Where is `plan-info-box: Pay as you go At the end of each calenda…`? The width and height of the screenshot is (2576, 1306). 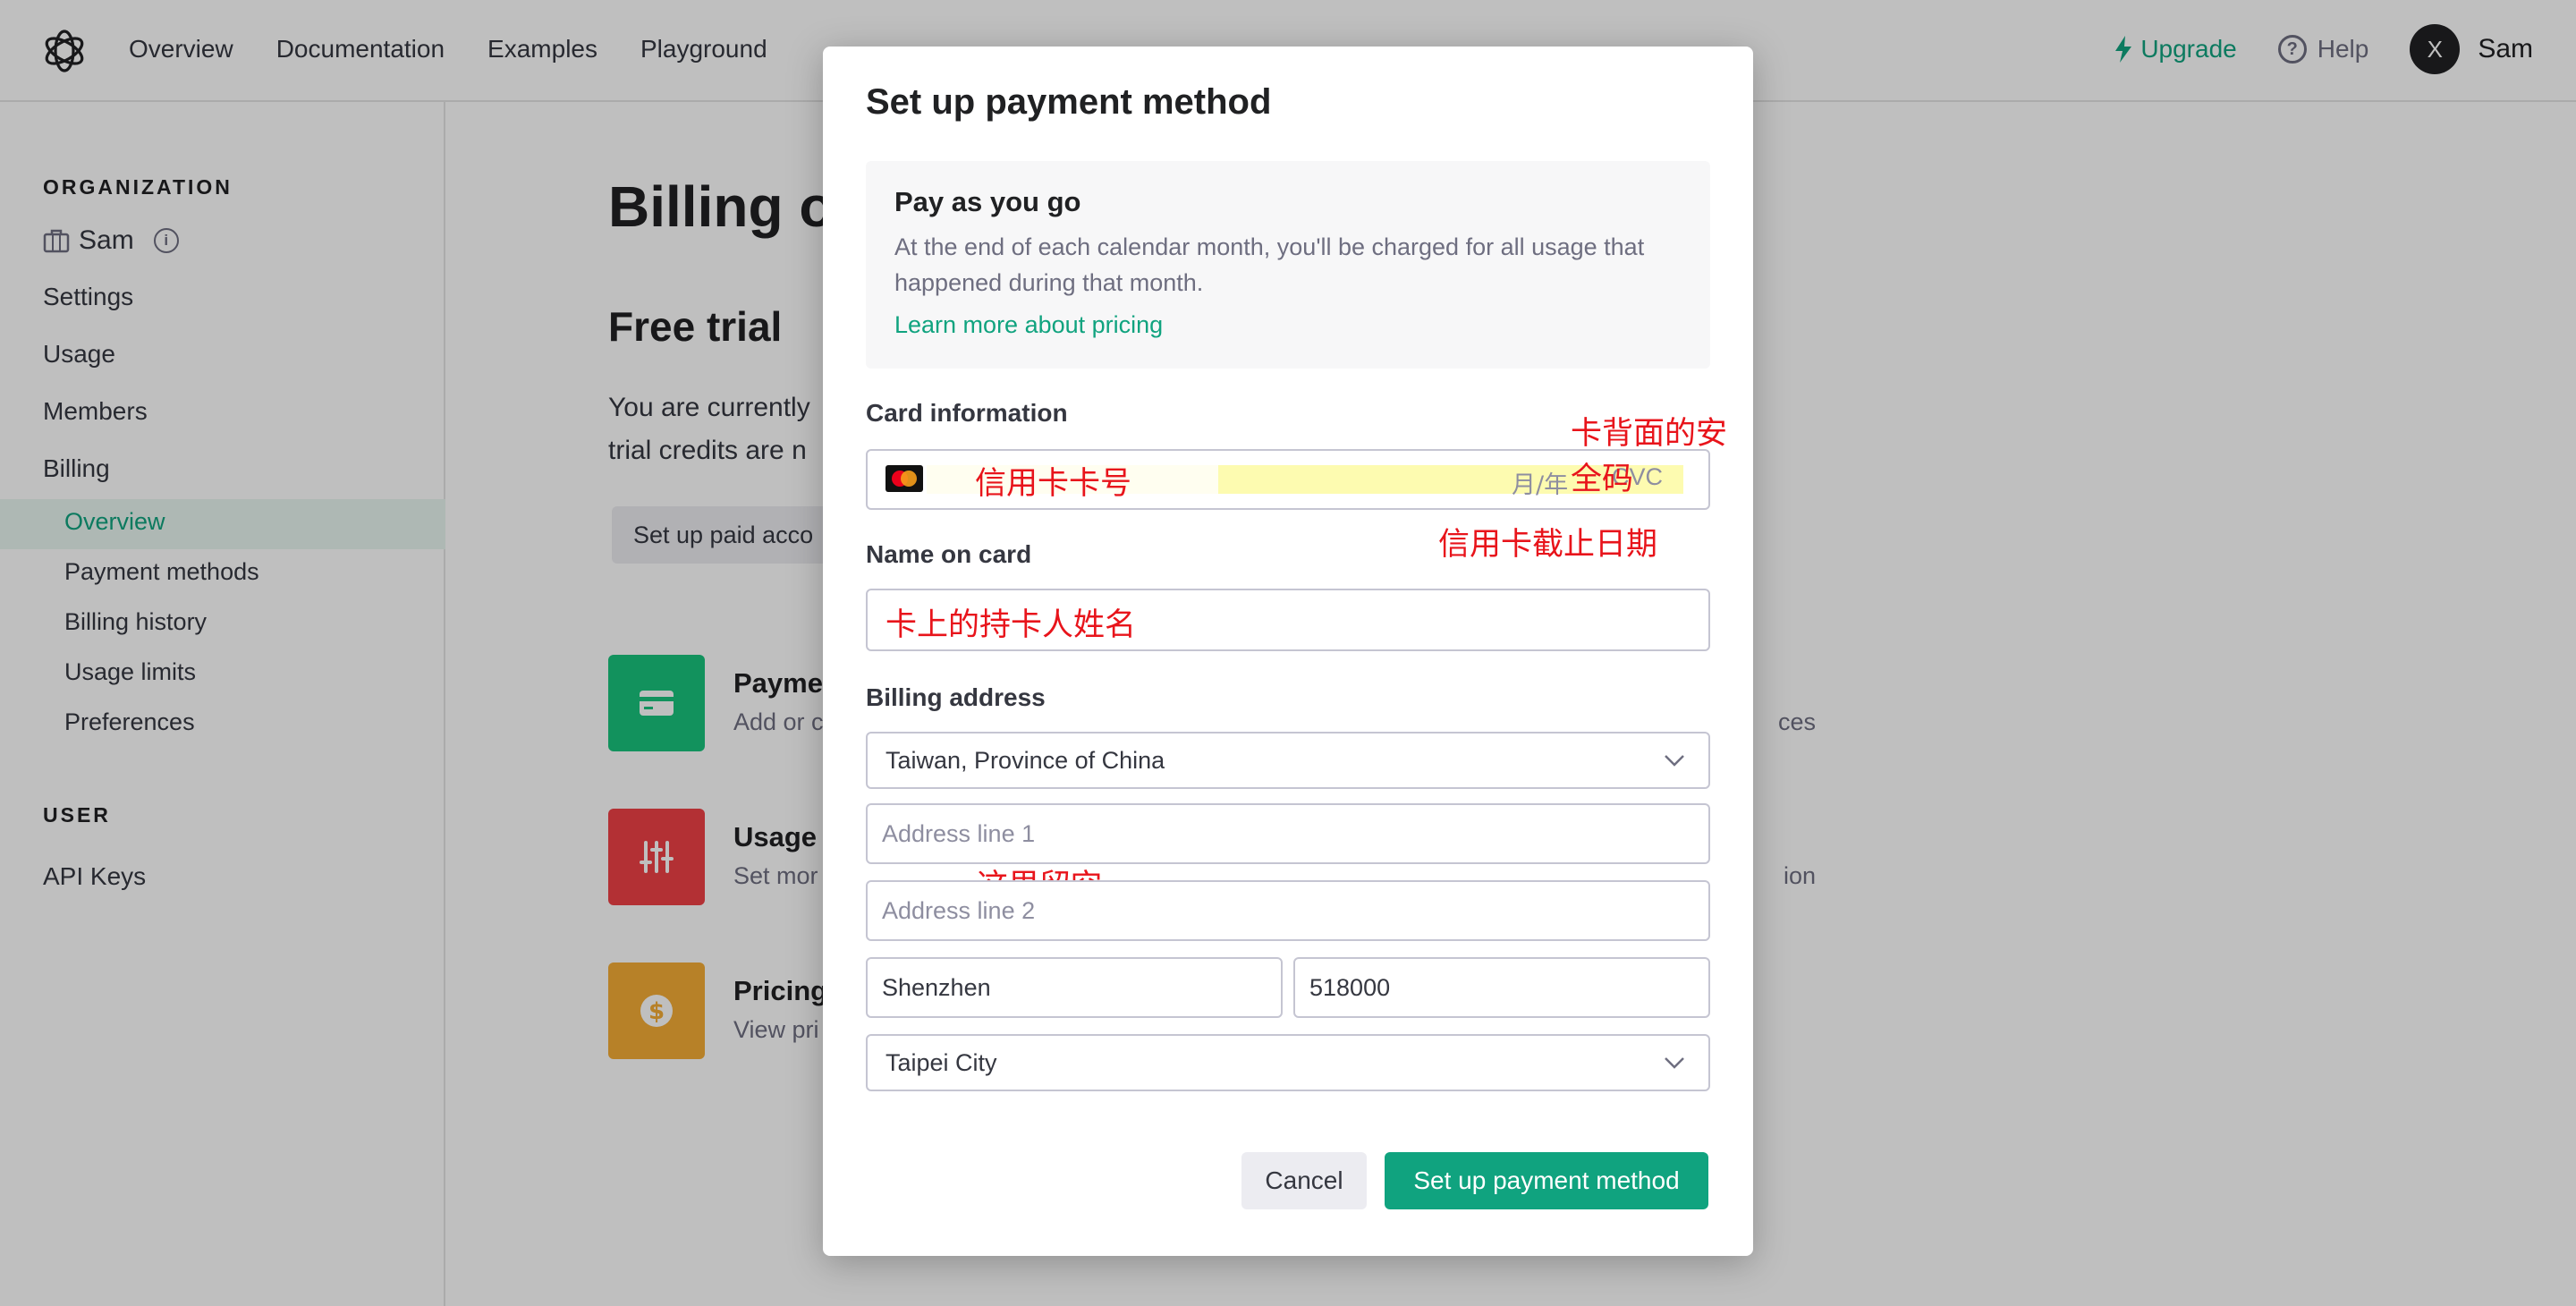 plan-info-box: Pay as you go At the end of each calenda… is located at coordinates (1288, 265).